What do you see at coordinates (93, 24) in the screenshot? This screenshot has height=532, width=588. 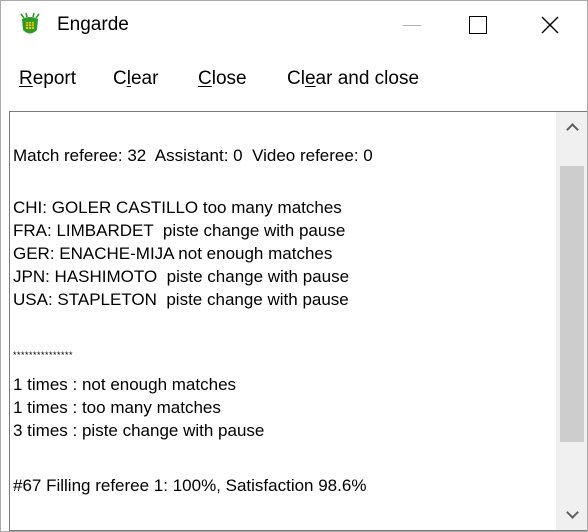 I see `window-title: Engarde` at bounding box center [93, 24].